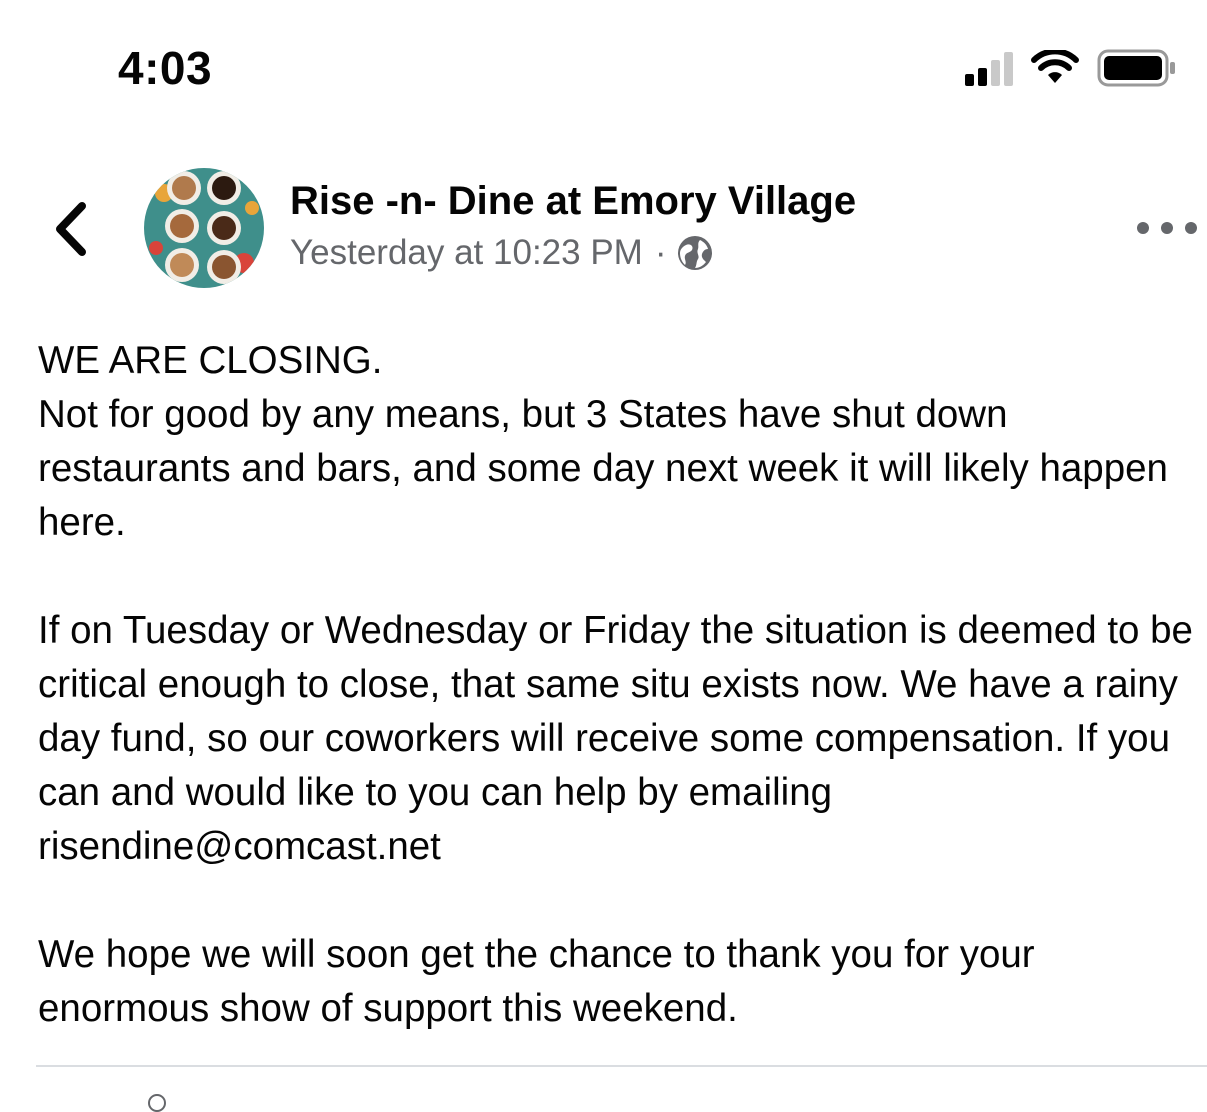  I want to click on back-button, so click(73, 229).